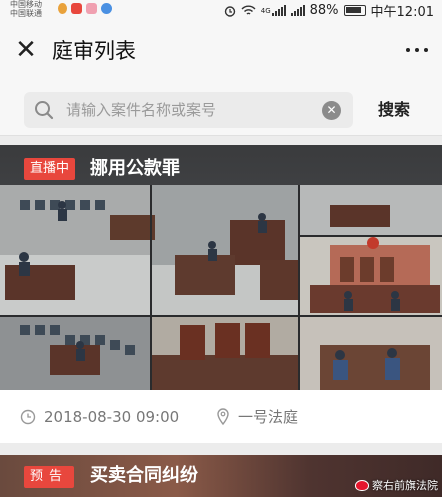 Image resolution: width=442 pixels, height=497 pixels. I want to click on location-pin-icon, so click(223, 417).